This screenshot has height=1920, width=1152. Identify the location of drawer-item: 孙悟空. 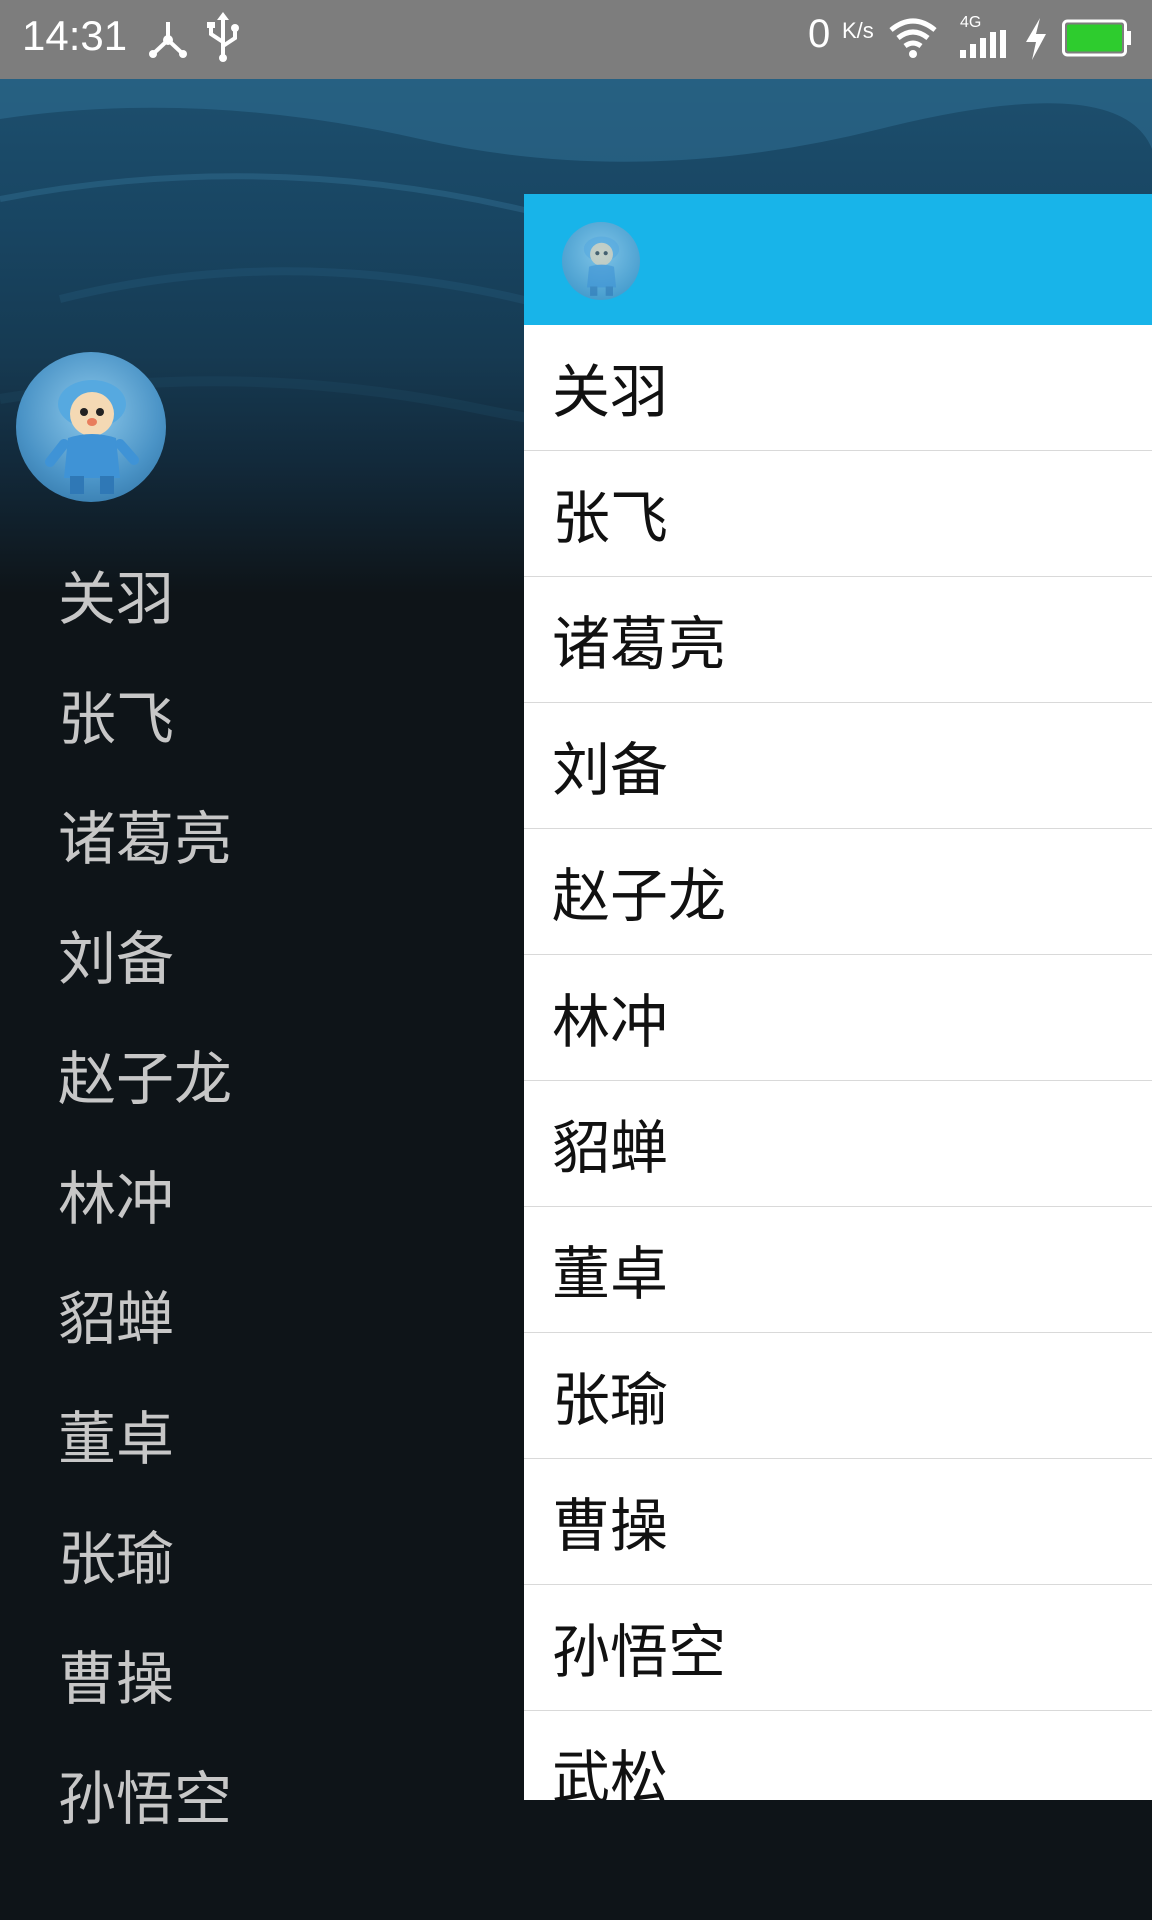
(145, 1799).